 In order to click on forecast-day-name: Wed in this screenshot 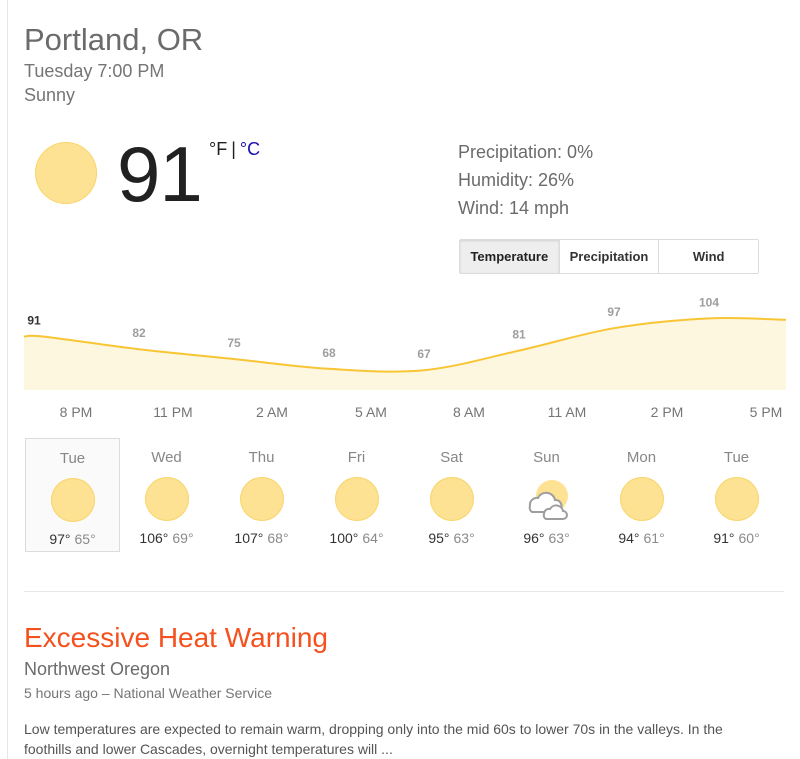, I will do `click(166, 457)`.